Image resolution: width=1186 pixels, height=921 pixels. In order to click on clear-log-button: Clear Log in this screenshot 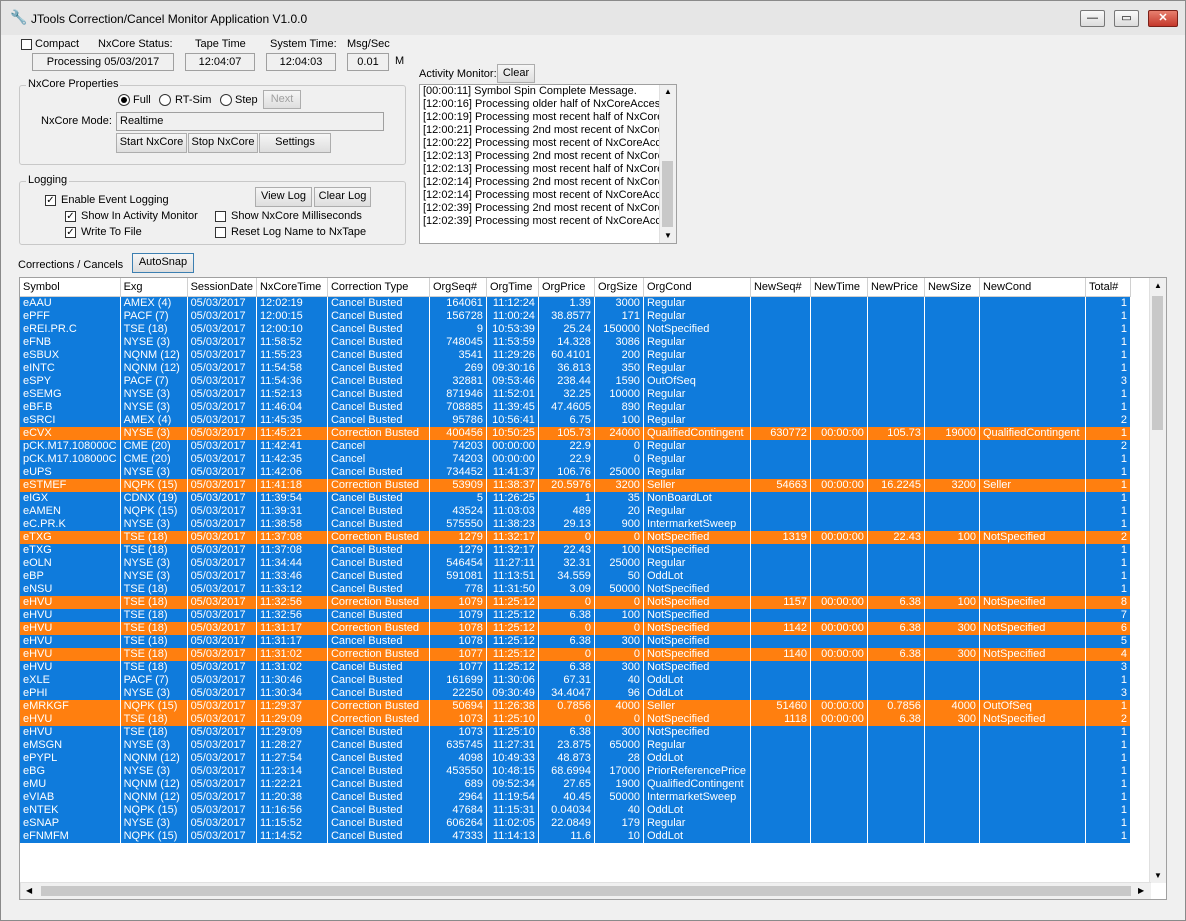, I will do `click(342, 197)`.